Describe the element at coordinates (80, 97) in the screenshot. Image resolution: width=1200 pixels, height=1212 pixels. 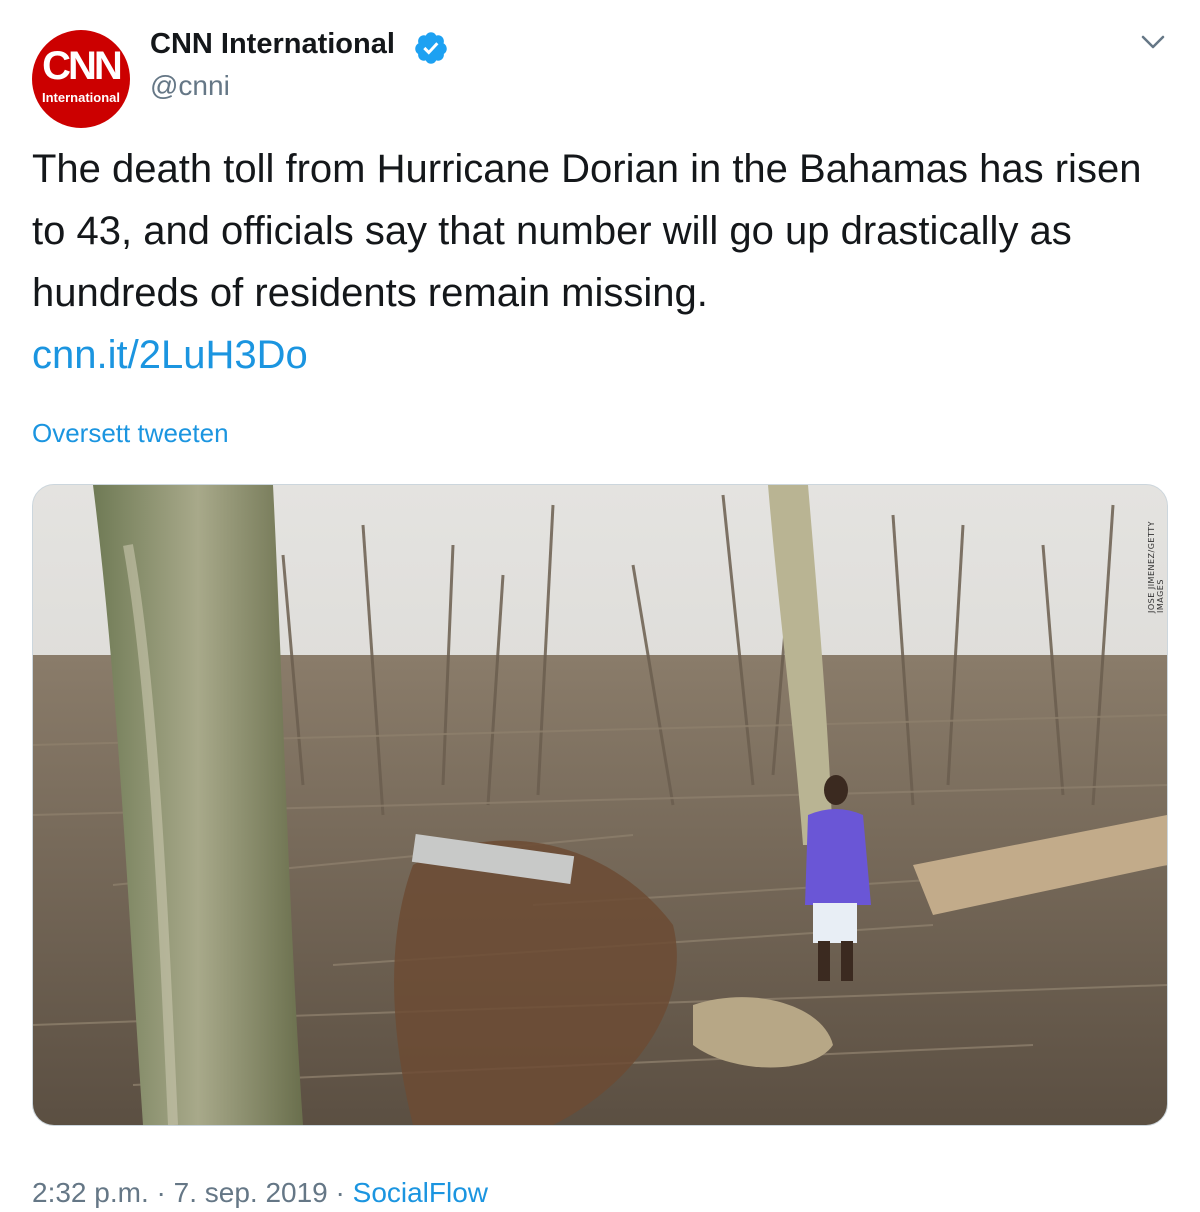
I see `avatar-subtext: International` at that location.